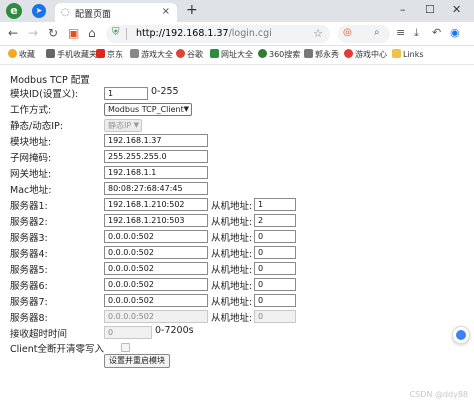 This screenshot has width=474, height=406. Describe the element at coordinates (318, 33) in the screenshot. I see `bookmark-star-icon: ☆` at that location.